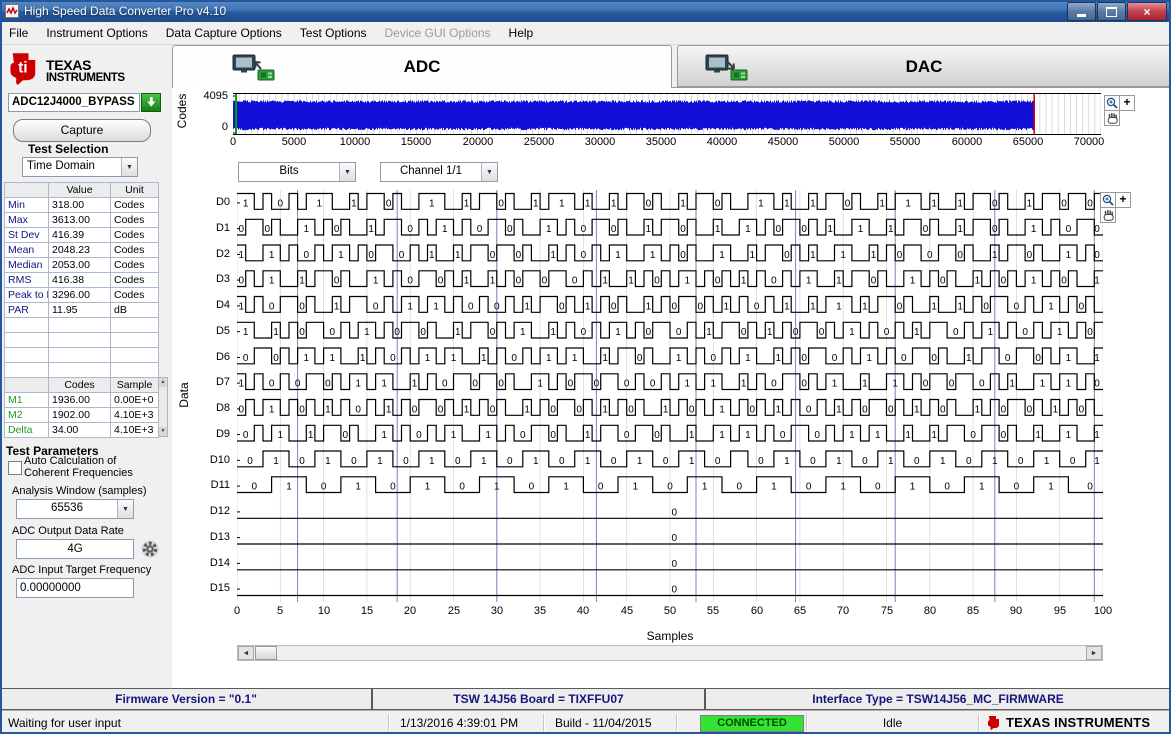 The width and height of the screenshot is (1171, 735). I want to click on close-button: ×, so click(1147, 11).